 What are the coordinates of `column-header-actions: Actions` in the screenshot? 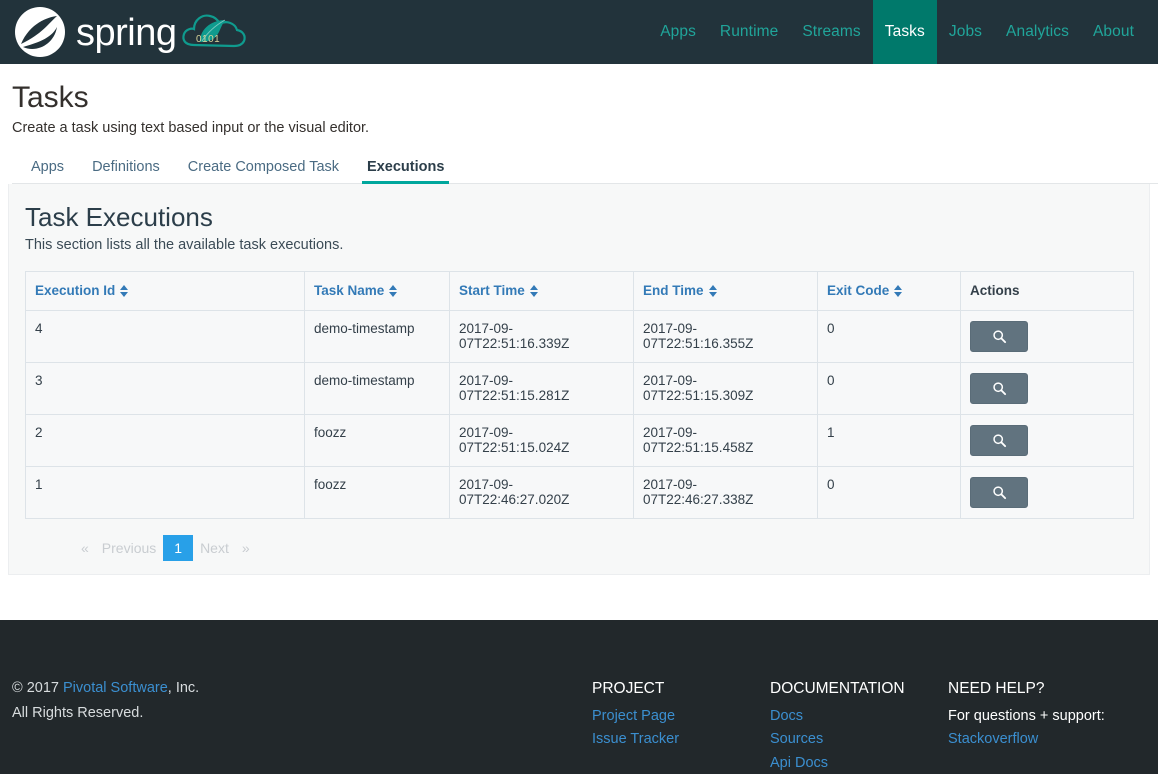 It's located at (1047, 290).